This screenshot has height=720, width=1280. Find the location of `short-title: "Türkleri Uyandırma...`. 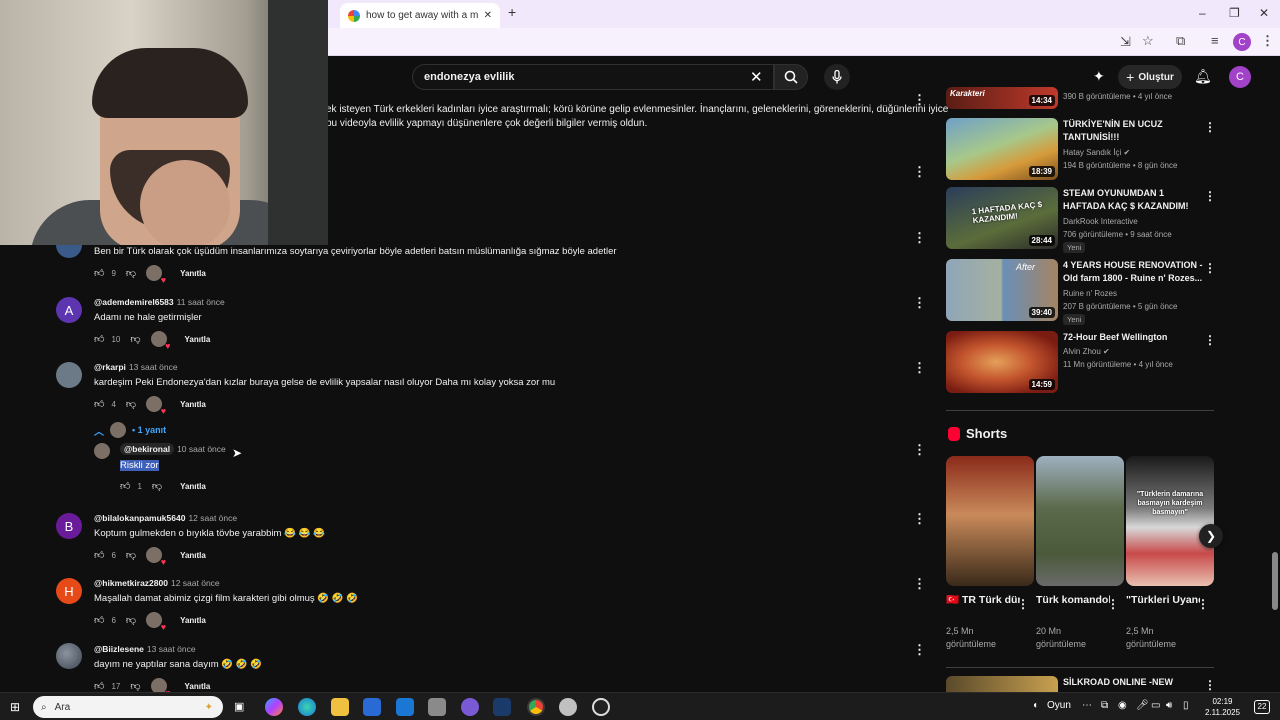

short-title: "Türkleri Uyandırma... is located at coordinates (1163, 600).